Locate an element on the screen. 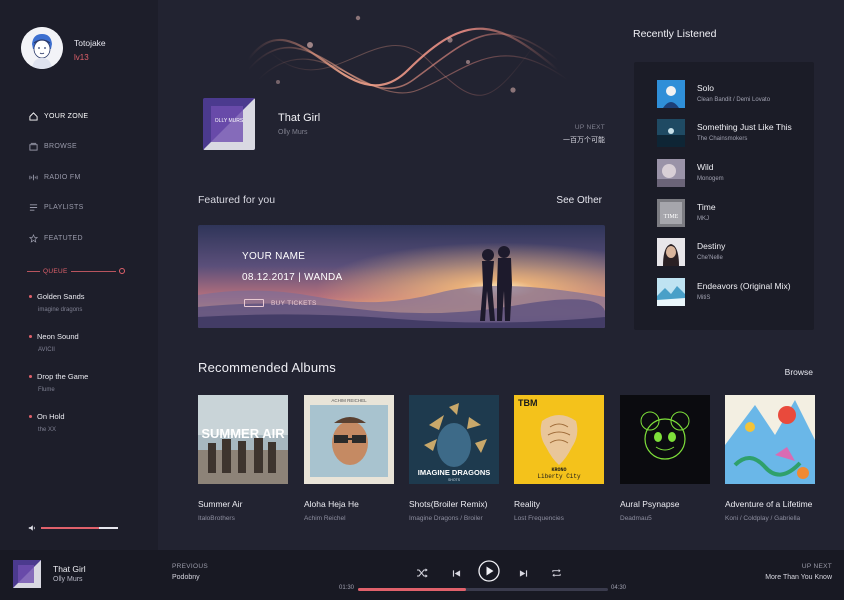 This screenshot has height=600, width=844. username: Totojake is located at coordinates (90, 43).